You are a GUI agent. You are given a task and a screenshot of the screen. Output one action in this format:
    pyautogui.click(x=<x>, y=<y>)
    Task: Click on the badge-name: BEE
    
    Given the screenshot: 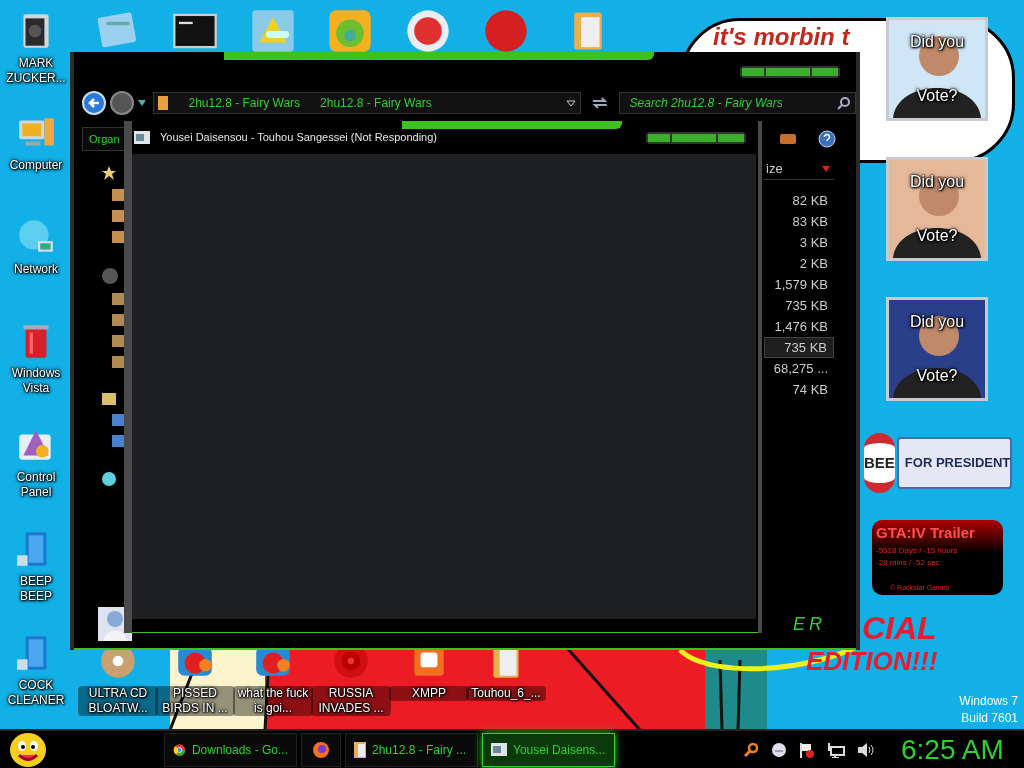 What is the action you would take?
    pyautogui.click(x=879, y=462)
    